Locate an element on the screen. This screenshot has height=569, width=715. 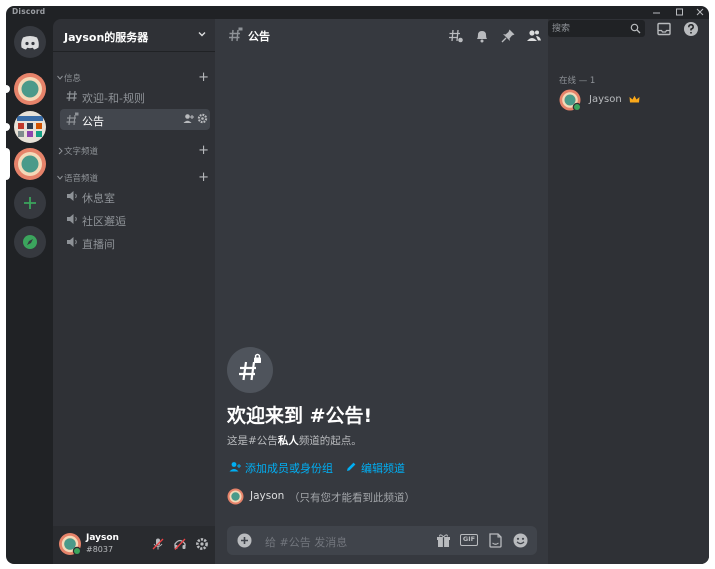
minimize-button is located at coordinates (656, 12).